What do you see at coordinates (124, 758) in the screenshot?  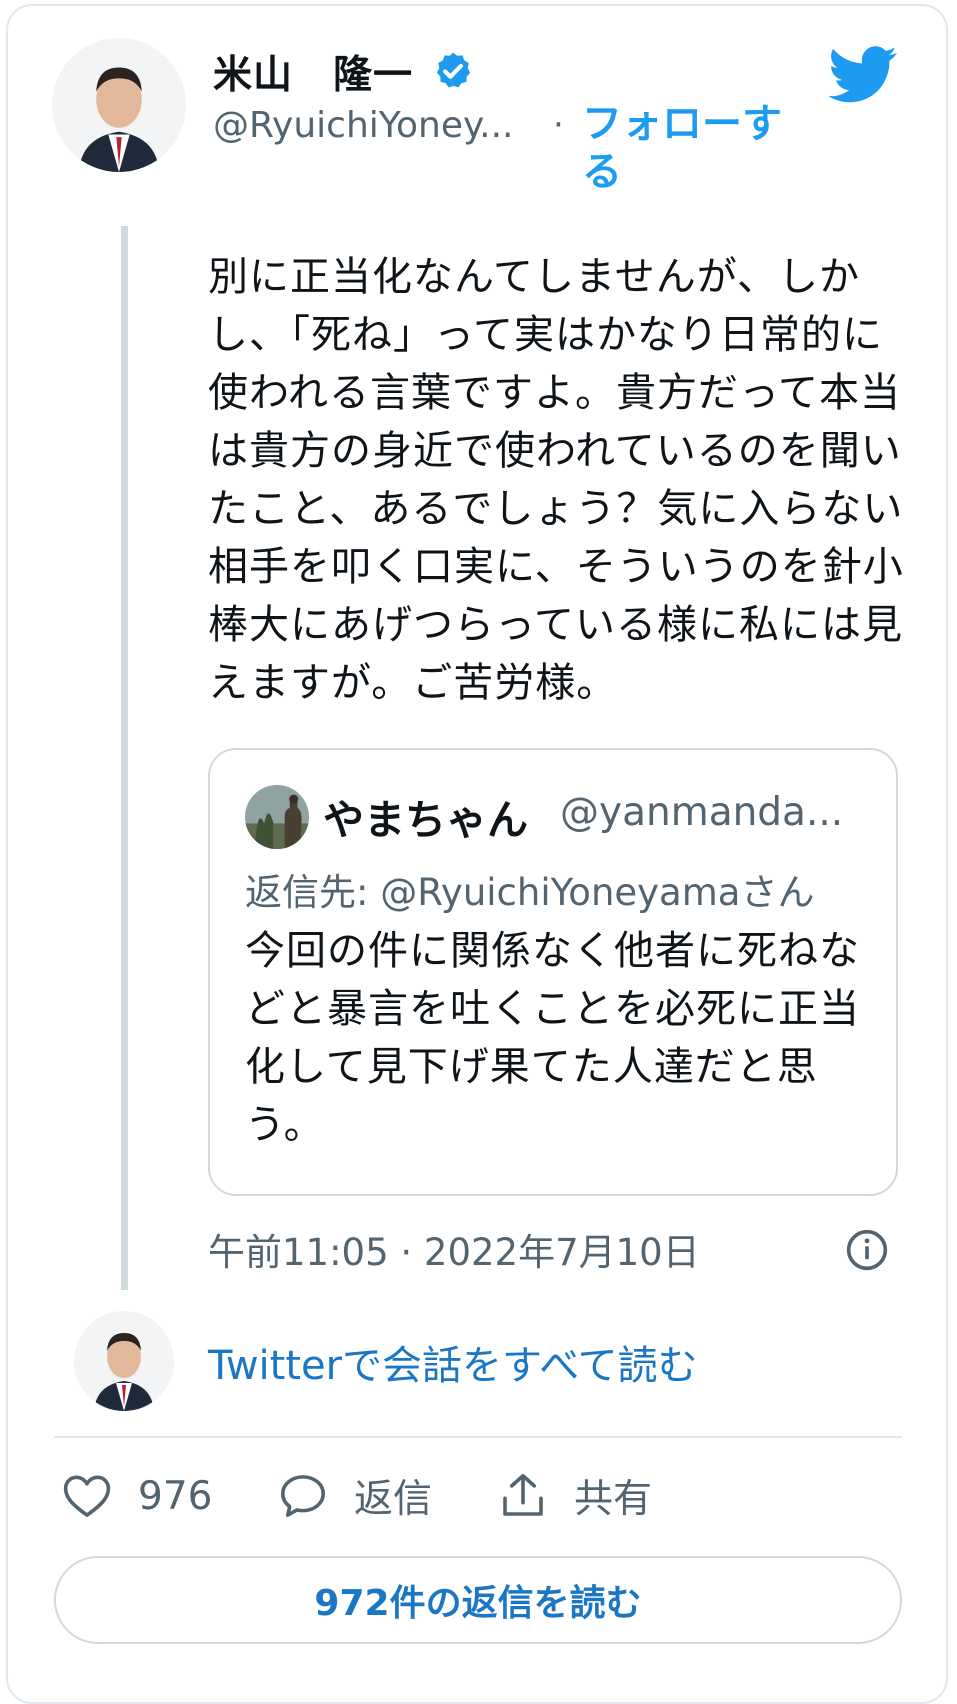 I see `thread-line` at bounding box center [124, 758].